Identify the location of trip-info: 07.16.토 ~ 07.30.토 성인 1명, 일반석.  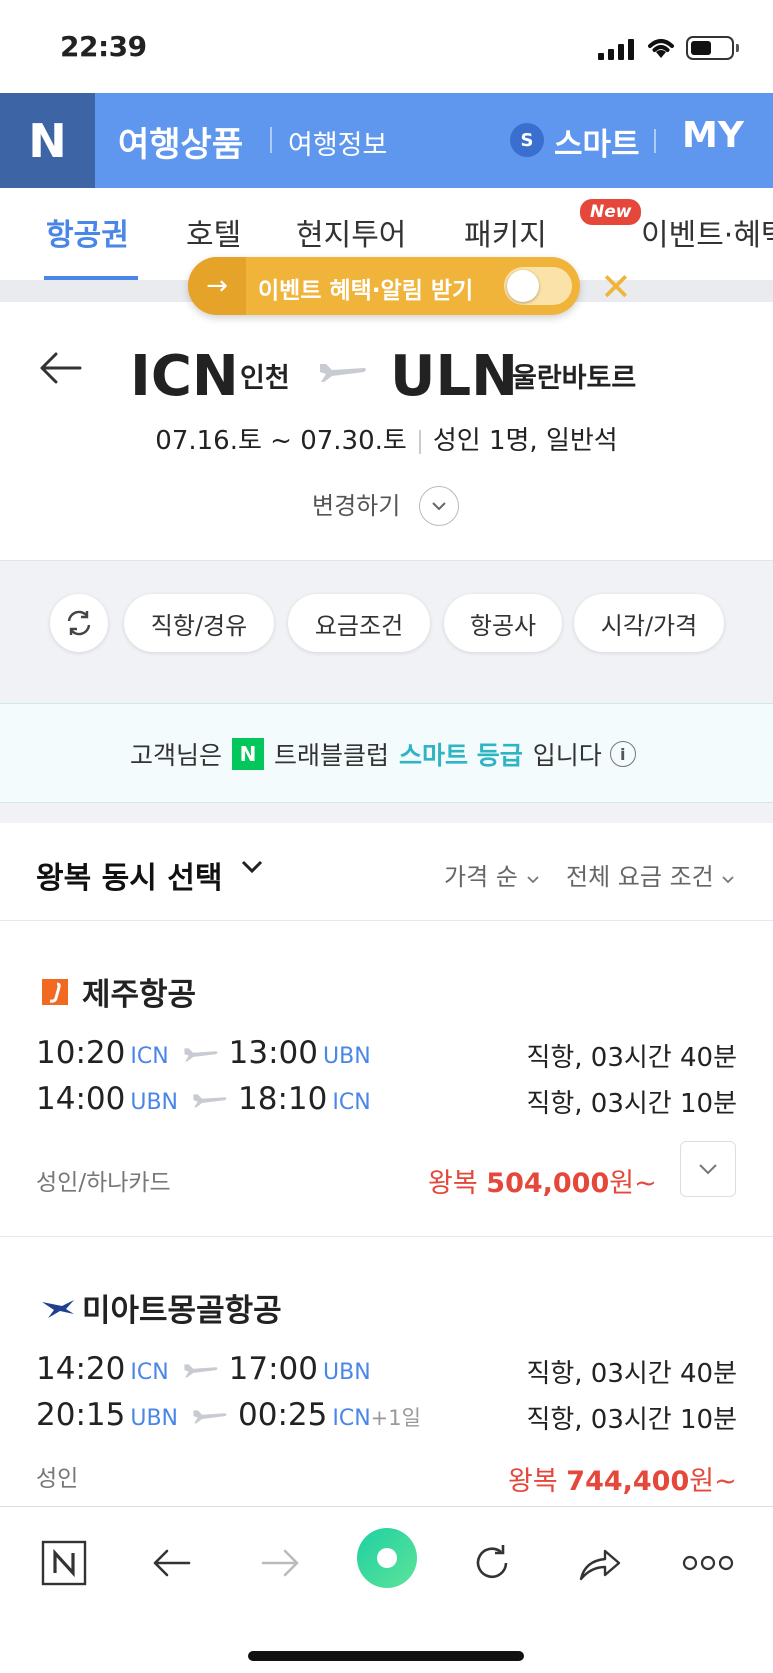
(386, 438).